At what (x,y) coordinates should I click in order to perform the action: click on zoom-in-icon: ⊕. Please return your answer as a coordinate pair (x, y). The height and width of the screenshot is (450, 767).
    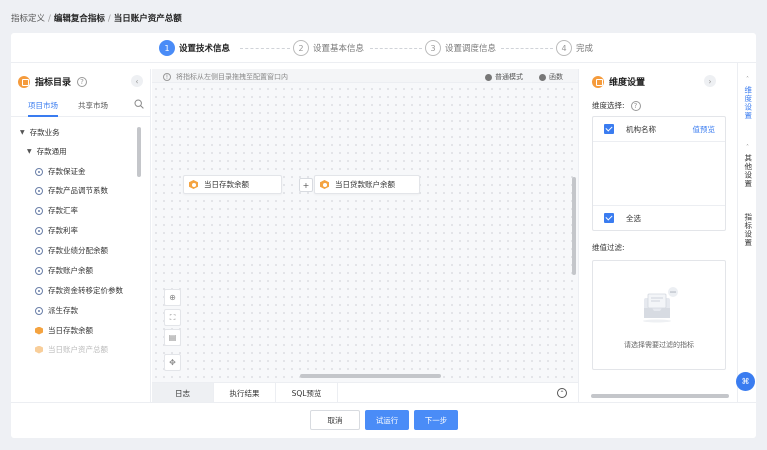
    Looking at the image, I should click on (172, 297).